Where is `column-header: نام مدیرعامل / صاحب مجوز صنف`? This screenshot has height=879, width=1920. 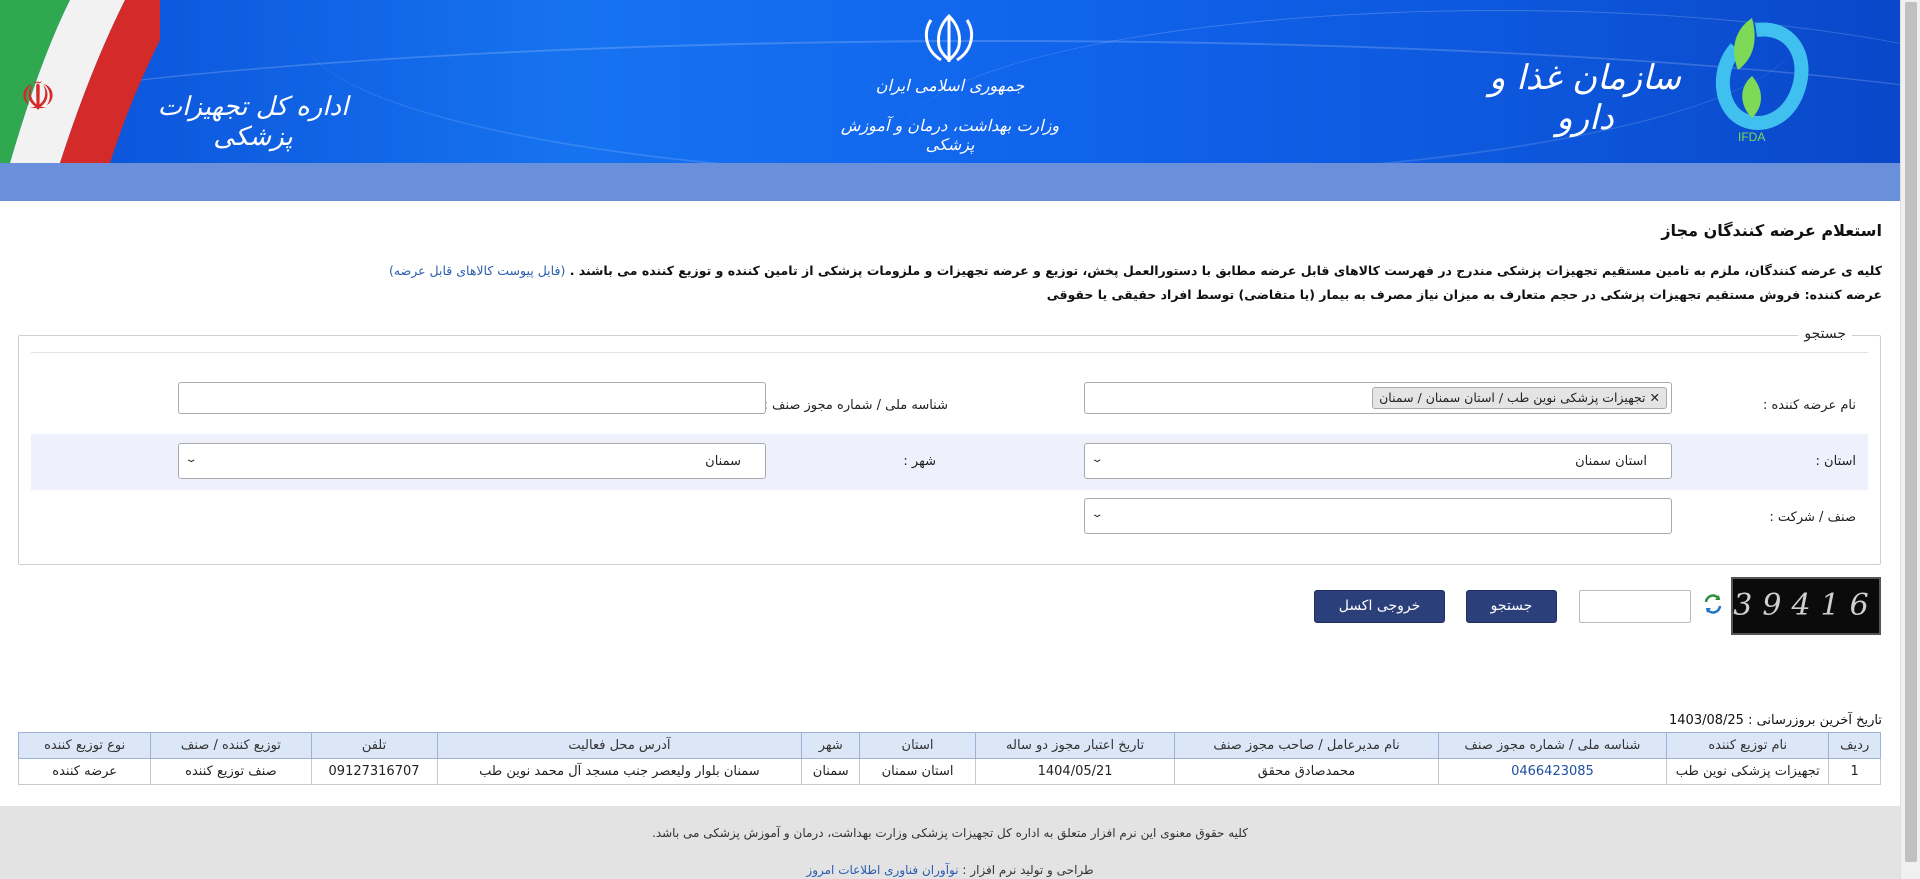 column-header: نام مدیرعامل / صاحب مجوز صنف is located at coordinates (1306, 745).